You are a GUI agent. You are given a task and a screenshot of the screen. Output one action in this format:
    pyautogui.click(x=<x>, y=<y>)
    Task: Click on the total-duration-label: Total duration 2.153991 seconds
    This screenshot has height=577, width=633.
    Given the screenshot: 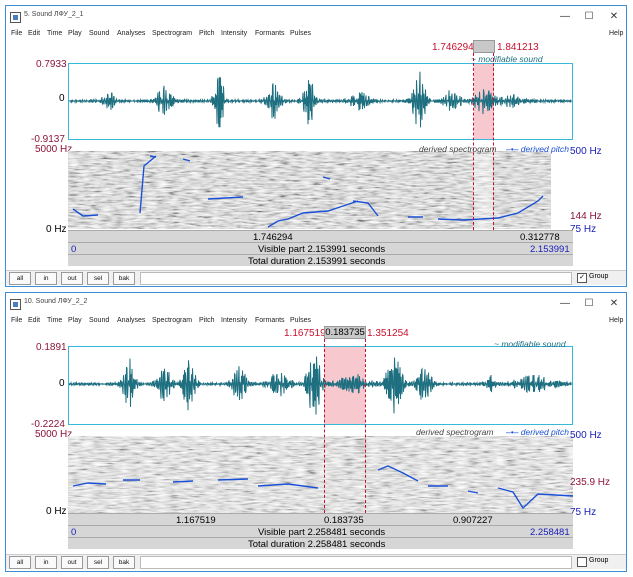 What is the action you would take?
    pyautogui.click(x=317, y=261)
    